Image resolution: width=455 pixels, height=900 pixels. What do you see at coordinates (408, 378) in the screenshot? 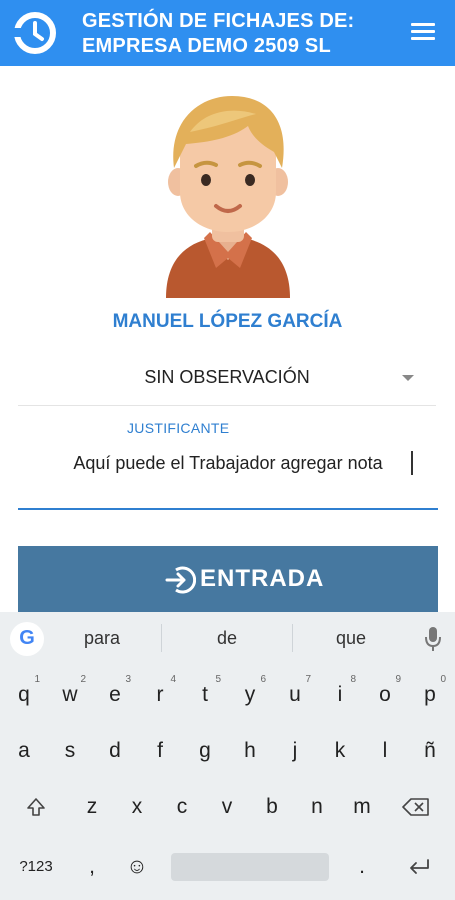
I see `chevron-down-icon` at bounding box center [408, 378].